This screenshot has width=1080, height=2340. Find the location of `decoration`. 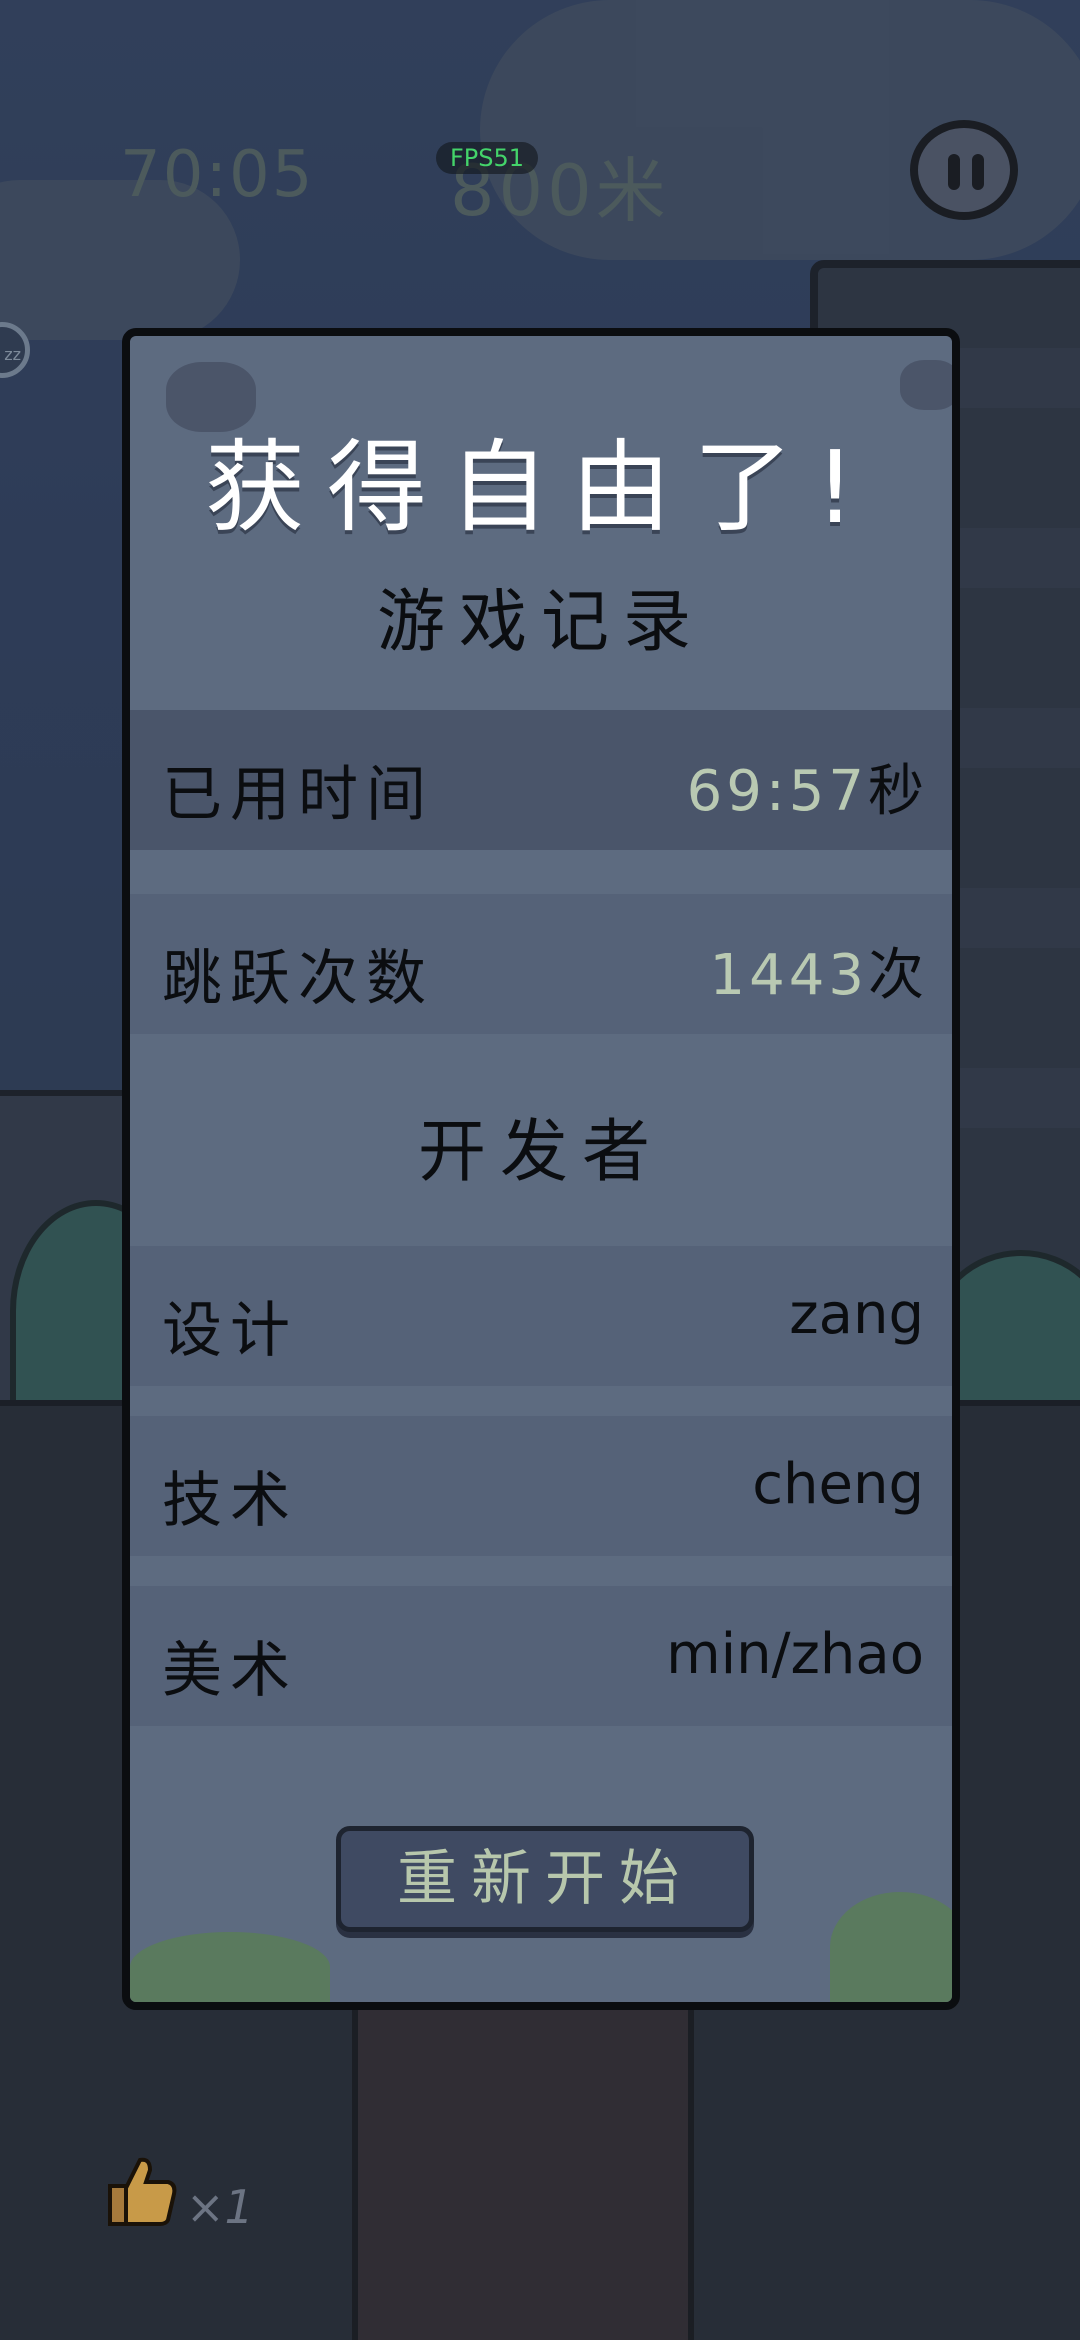

decoration is located at coordinates (926, 385).